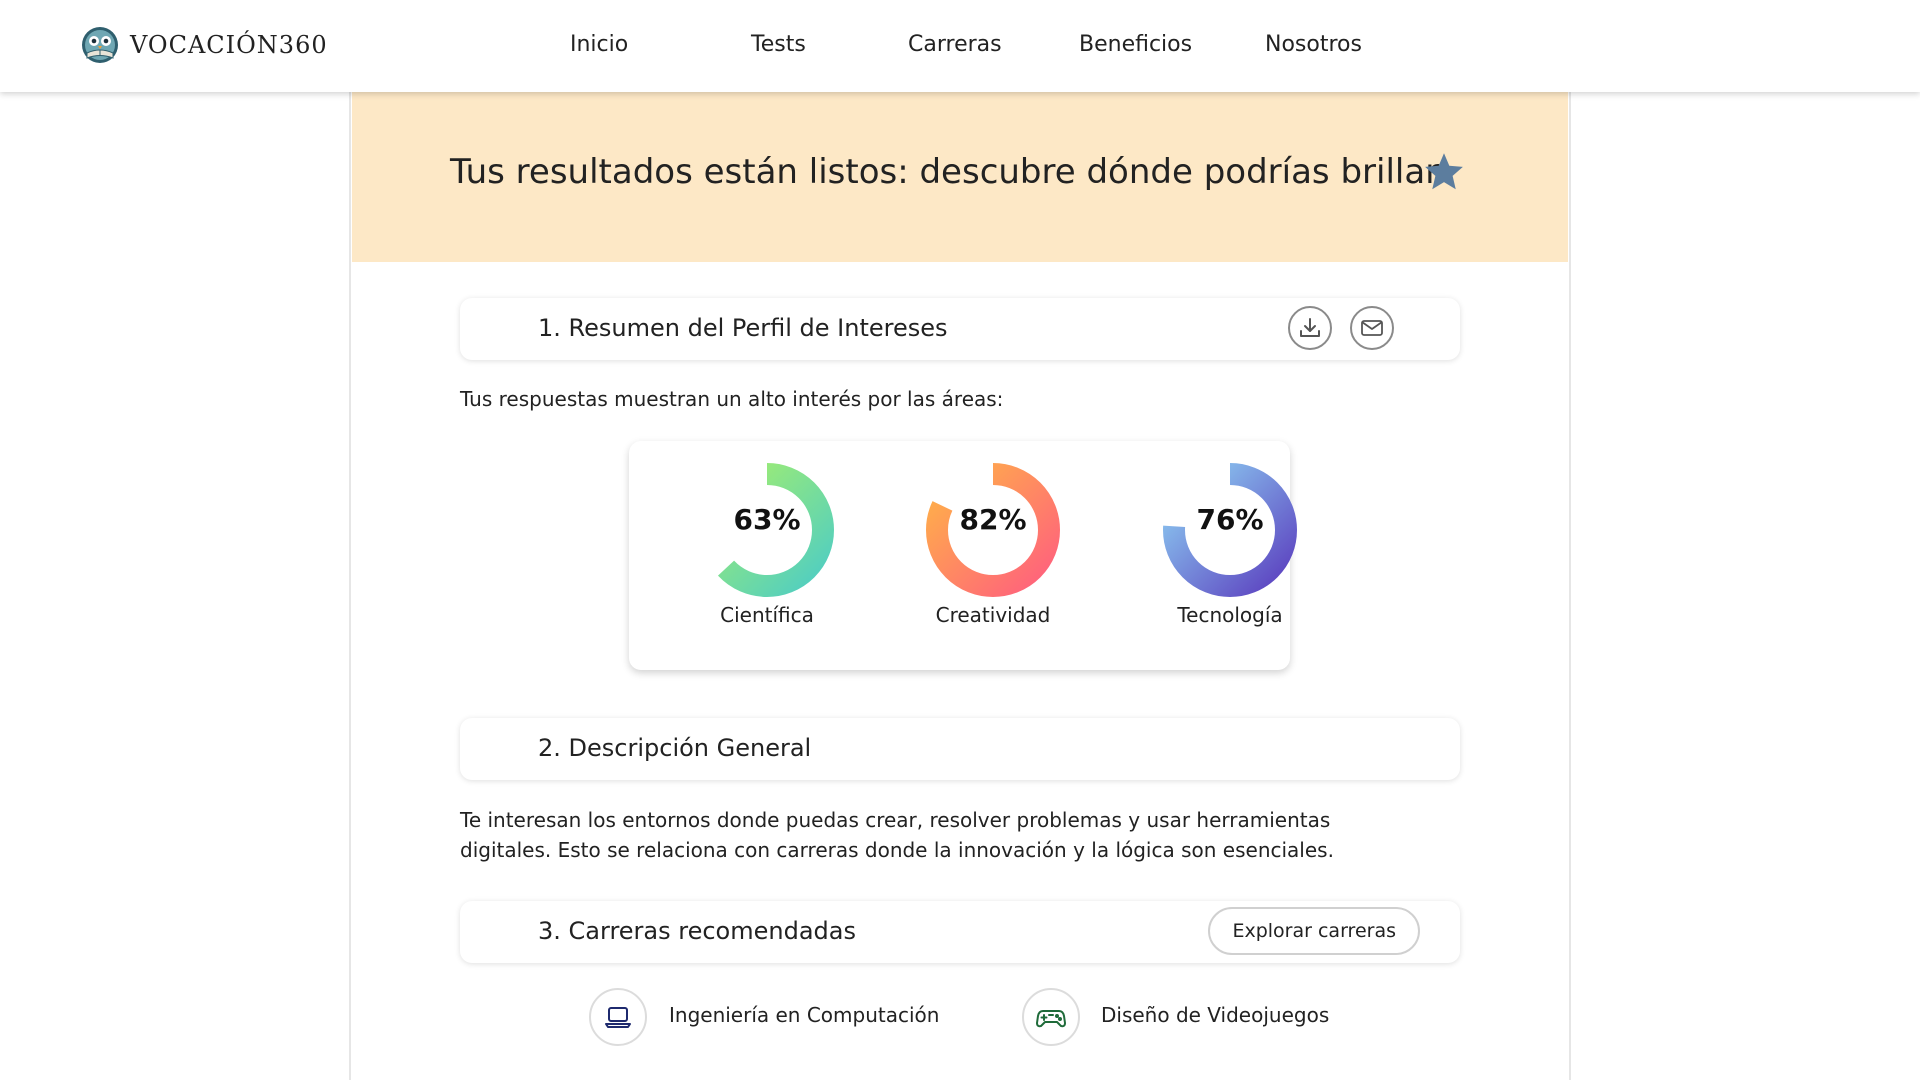  I want to click on section-interest-profile-header: 1. Resumen del Perfil de Intereses, so click(960, 329).